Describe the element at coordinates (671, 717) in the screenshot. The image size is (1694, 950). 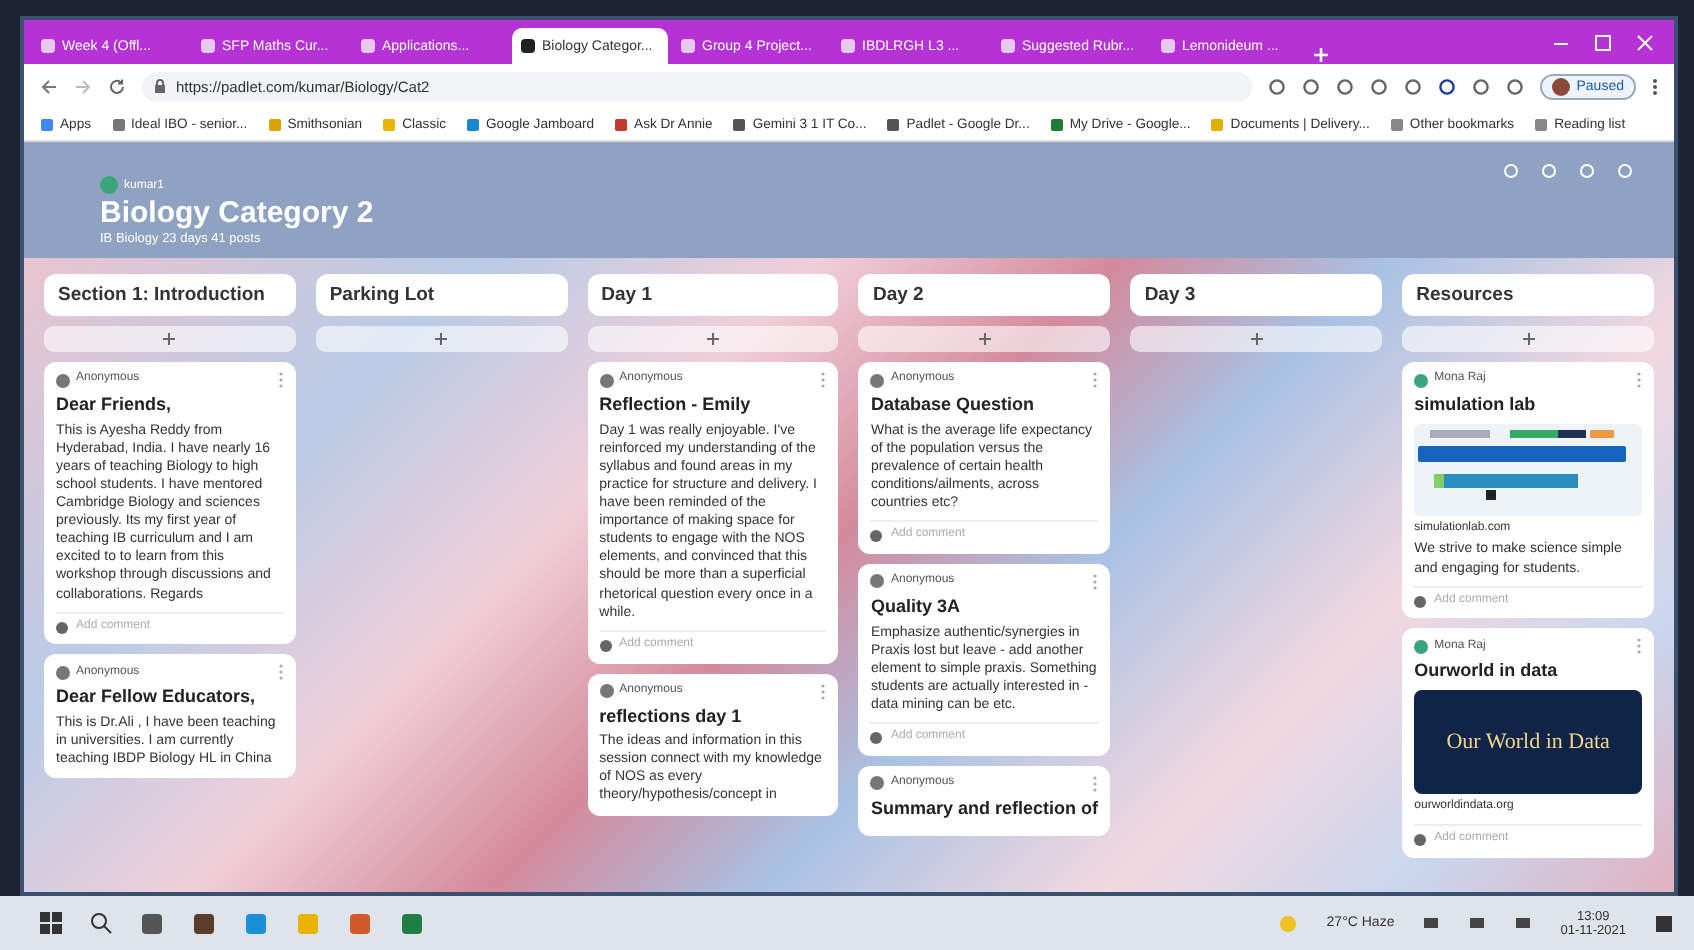
I see `post-title: reflections day 1` at that location.